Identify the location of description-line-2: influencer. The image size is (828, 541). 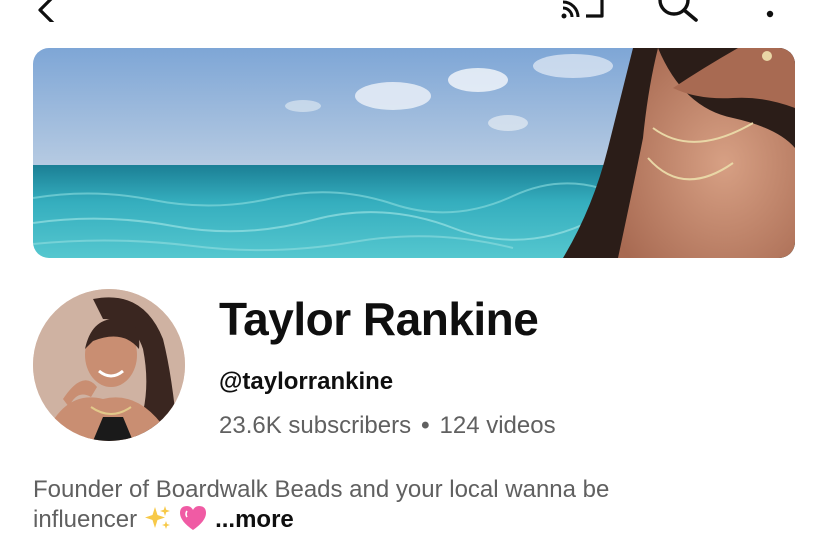
(85, 519).